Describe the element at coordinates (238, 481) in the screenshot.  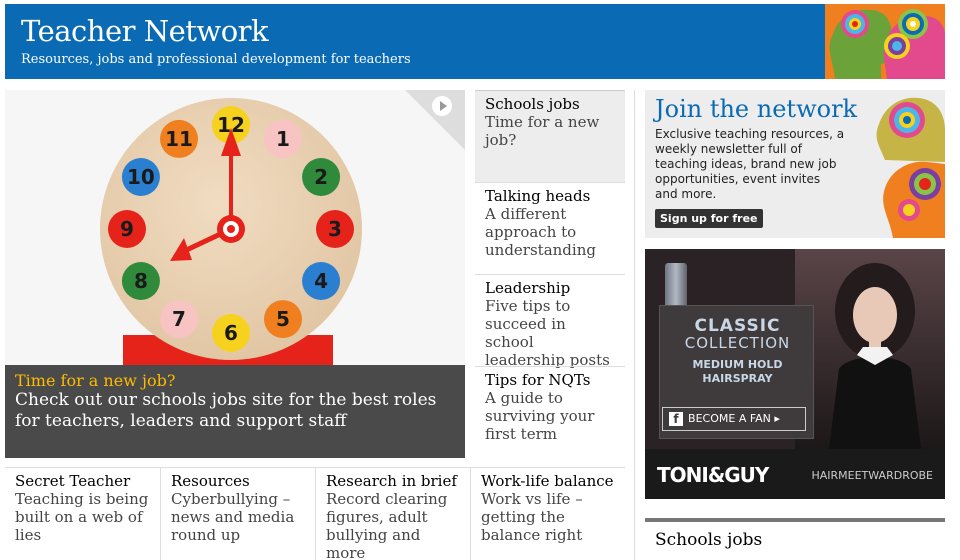
I see `card-head: Resources` at that location.